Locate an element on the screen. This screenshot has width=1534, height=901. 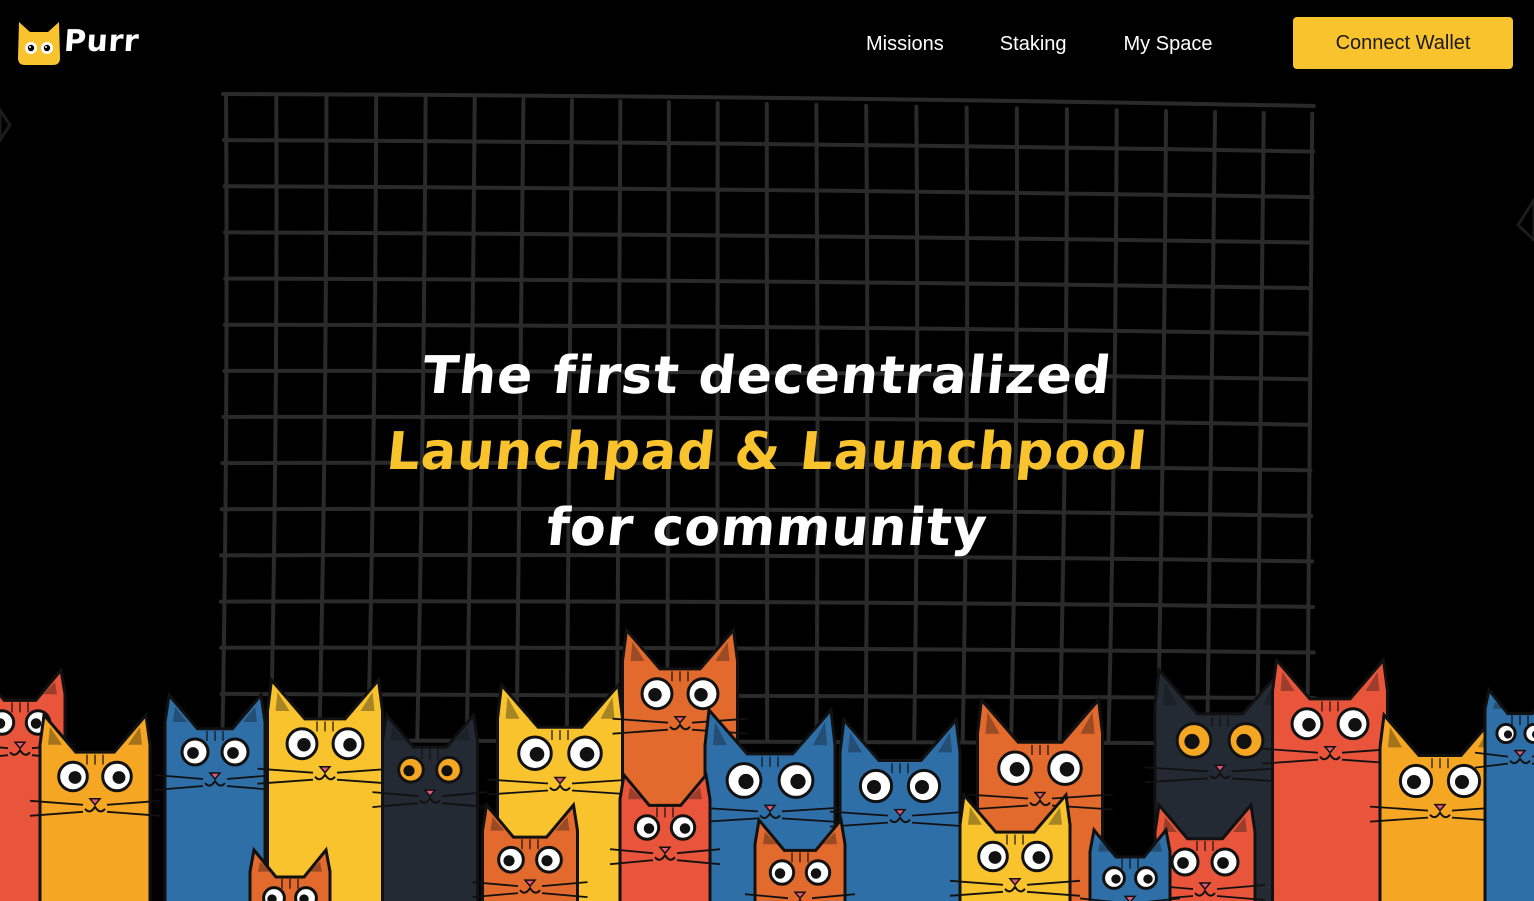
hero-line-3: for community is located at coordinates (767, 528).